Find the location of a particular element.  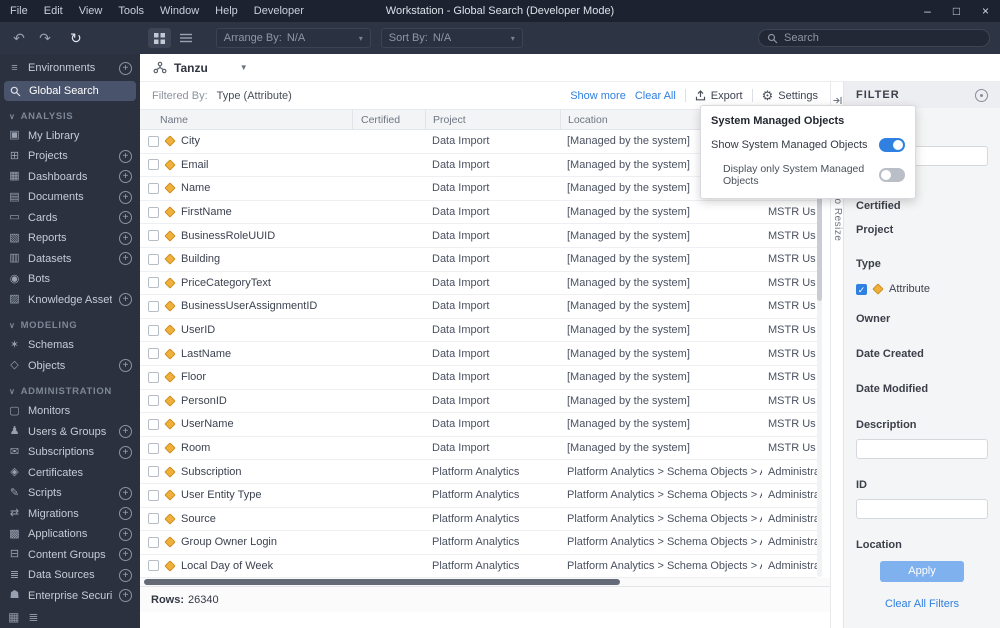

menu-item: File is located at coordinates (19, 11).